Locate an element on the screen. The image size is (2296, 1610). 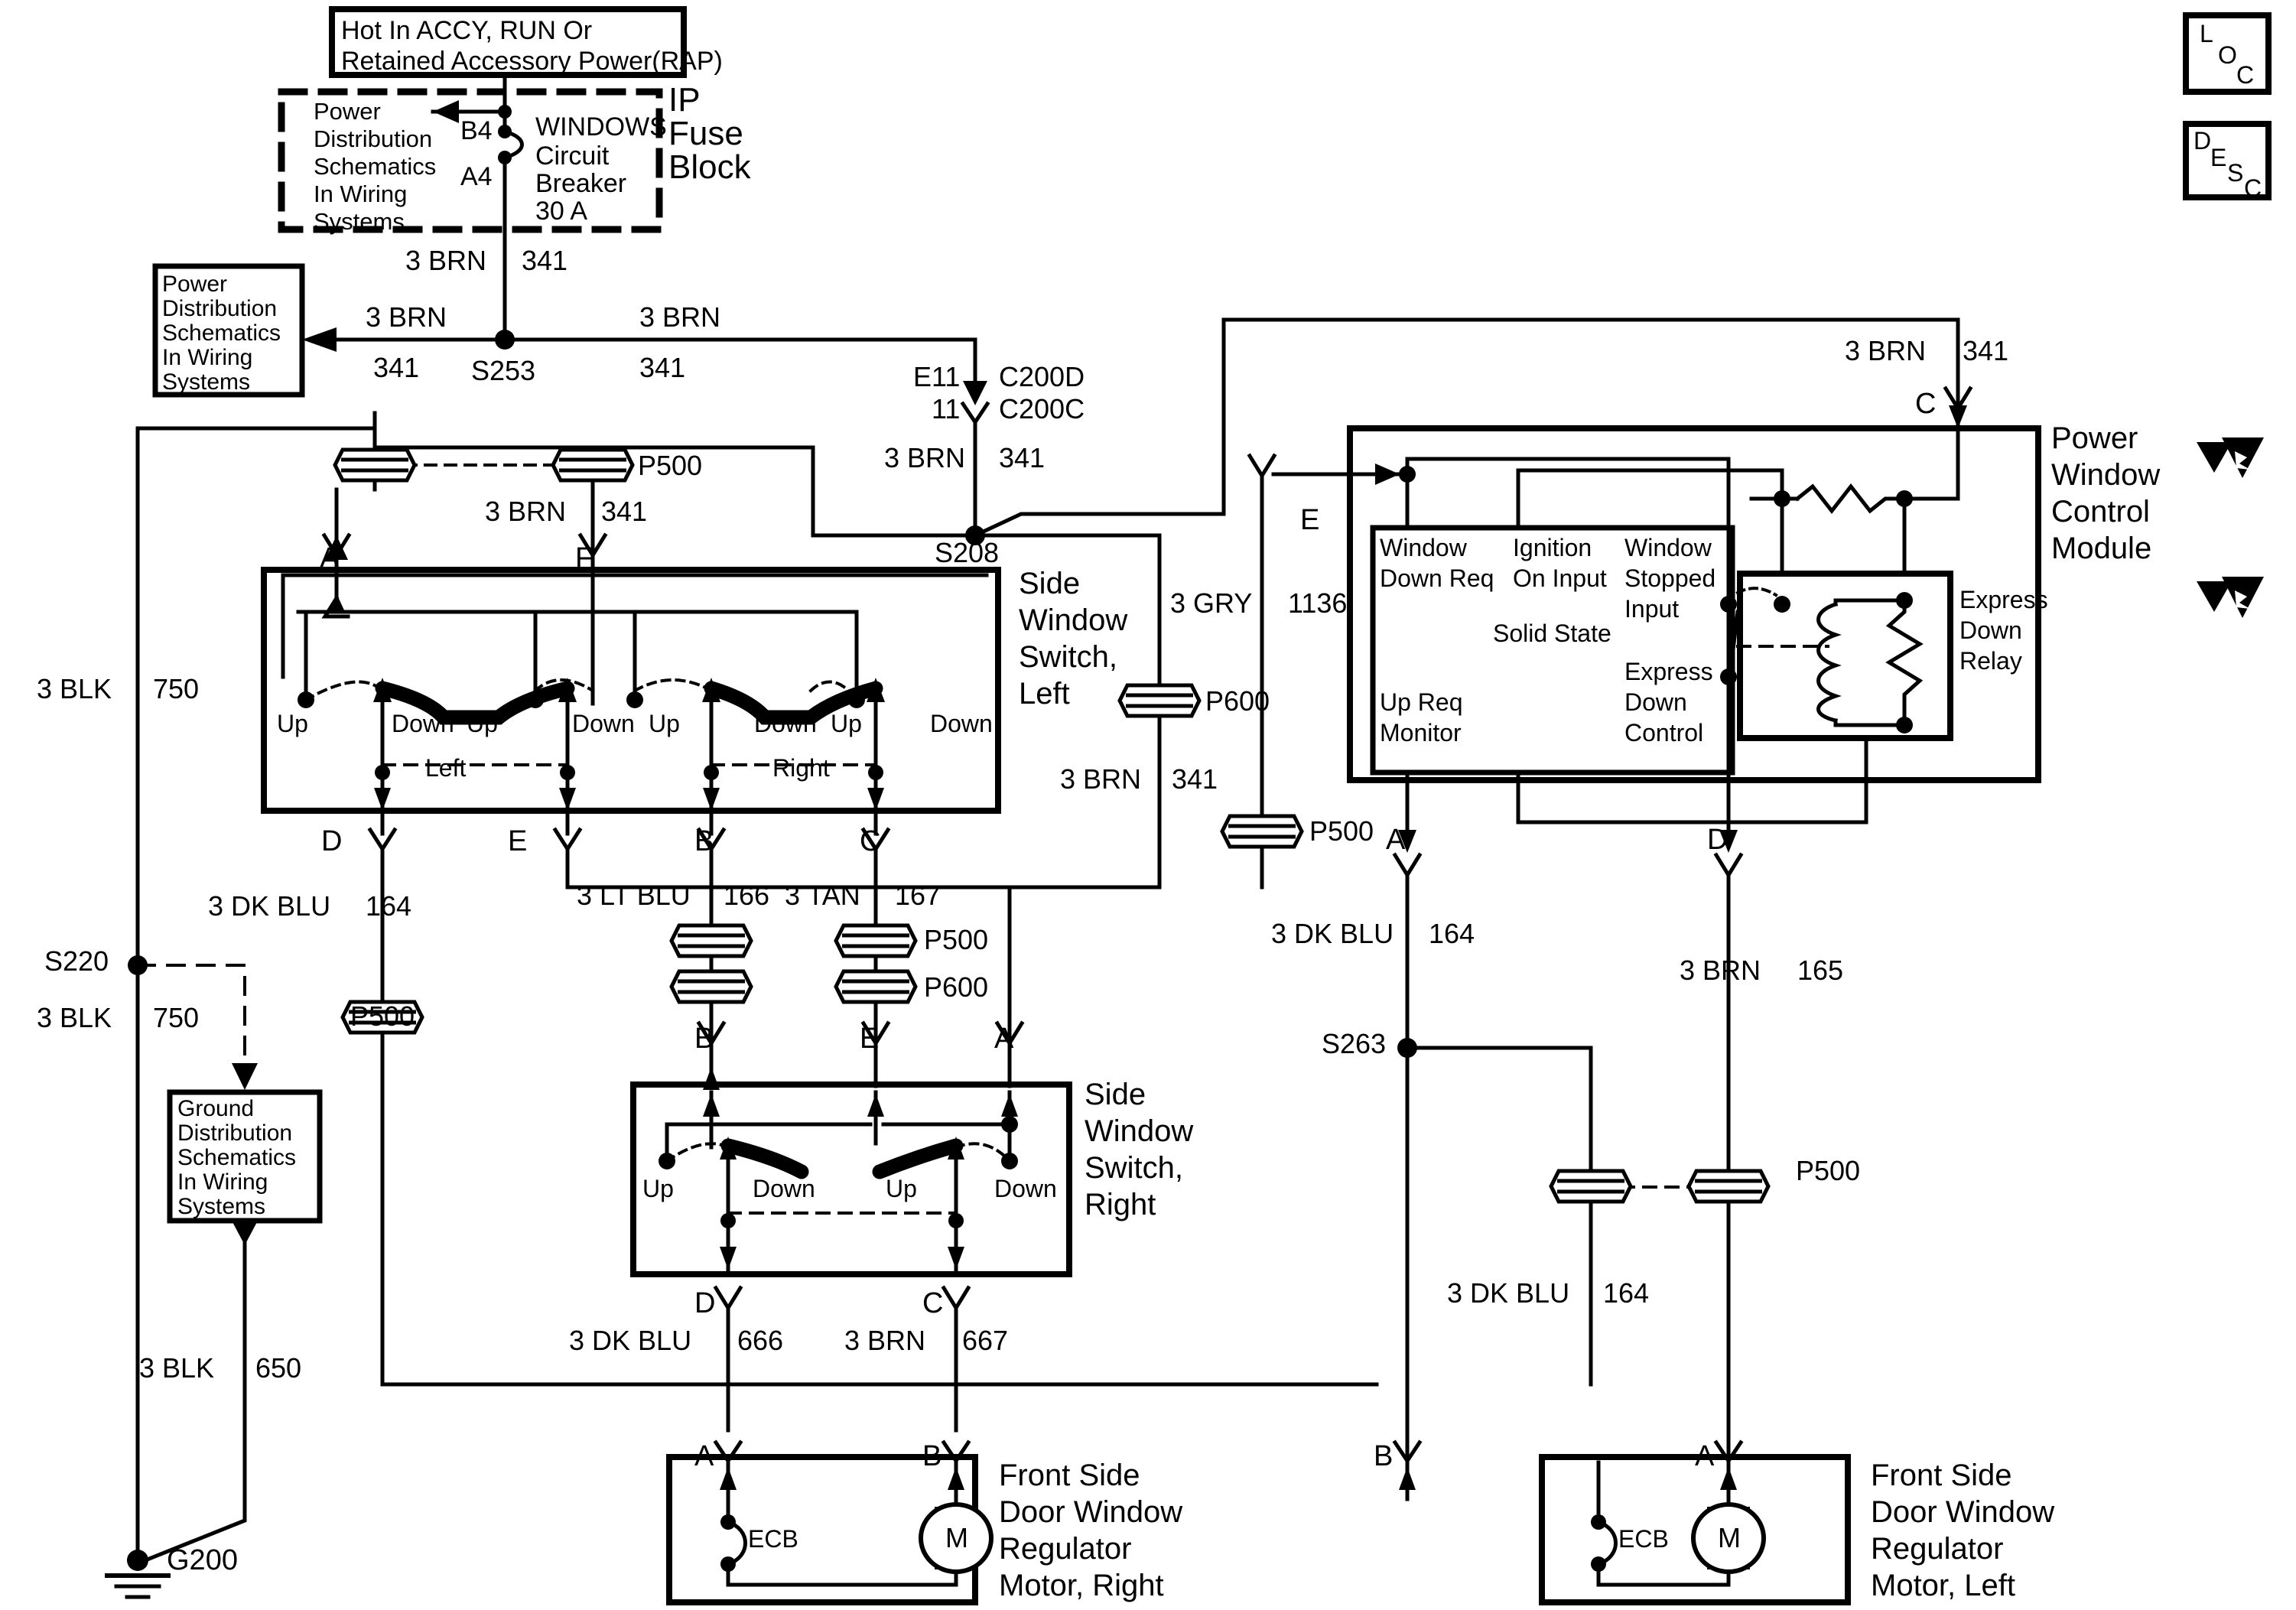
left-switch-pos-2: Down is located at coordinates (423, 723).